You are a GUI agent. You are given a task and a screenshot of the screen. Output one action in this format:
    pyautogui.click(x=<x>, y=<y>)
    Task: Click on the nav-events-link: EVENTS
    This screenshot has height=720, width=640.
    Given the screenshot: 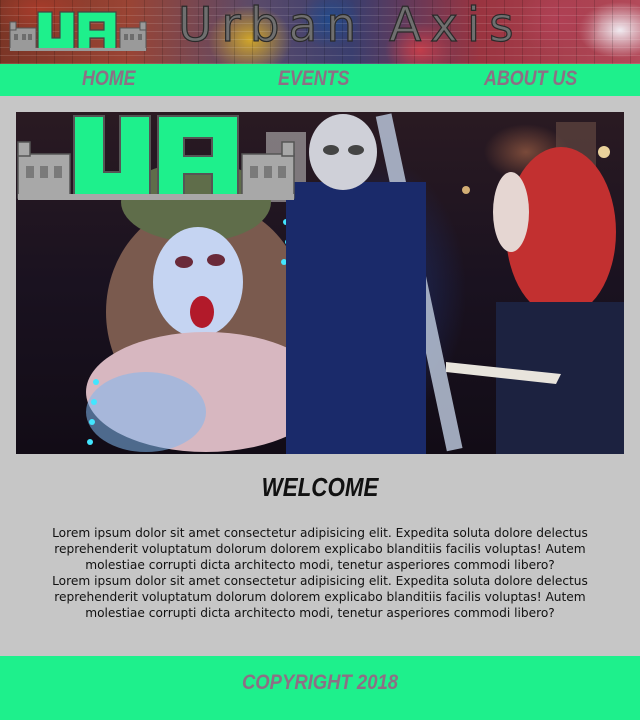 What is the action you would take?
    pyautogui.click(x=313, y=79)
    